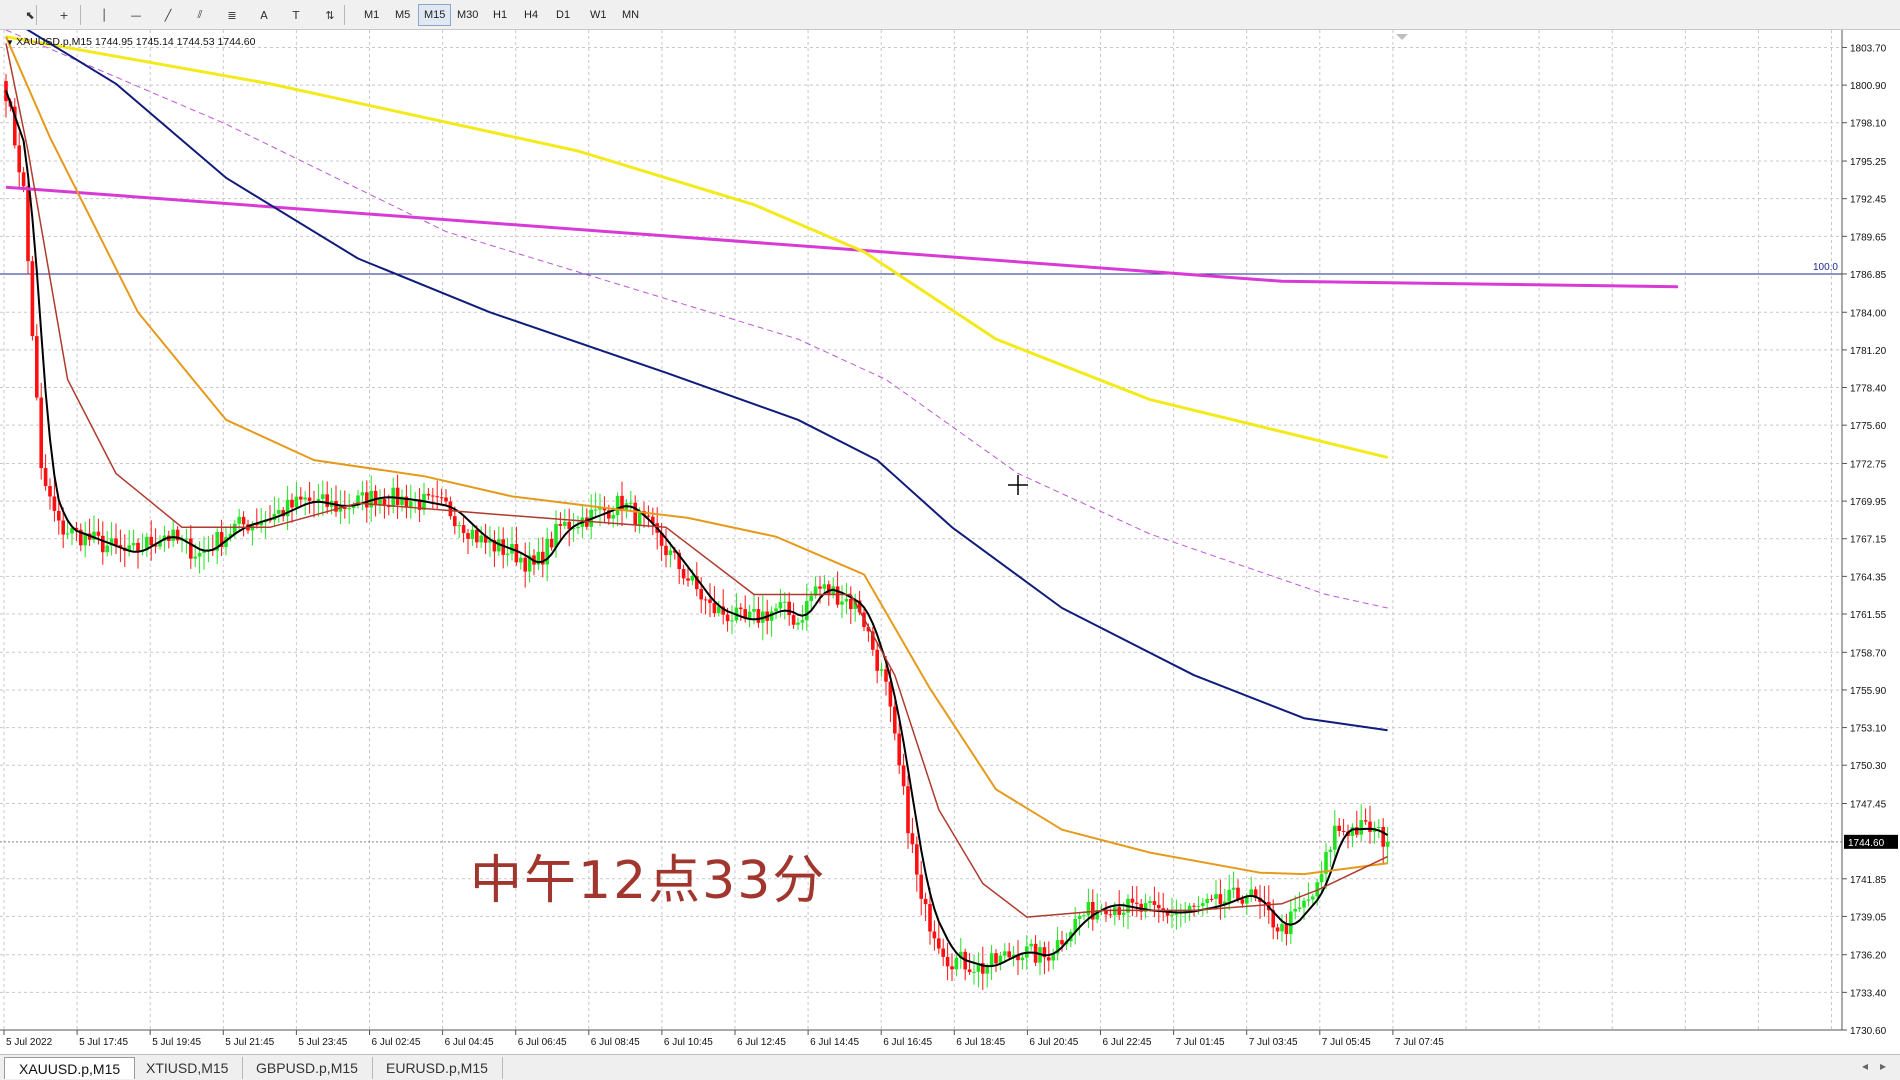  Describe the element at coordinates (1273, 1042) in the screenshot. I see `time-tick-label: 7 Jul 03:45` at that location.